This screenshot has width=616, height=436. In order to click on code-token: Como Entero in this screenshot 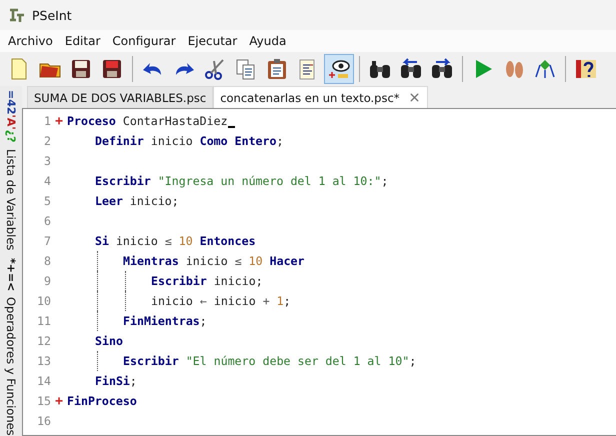, I will do `click(238, 141)`.